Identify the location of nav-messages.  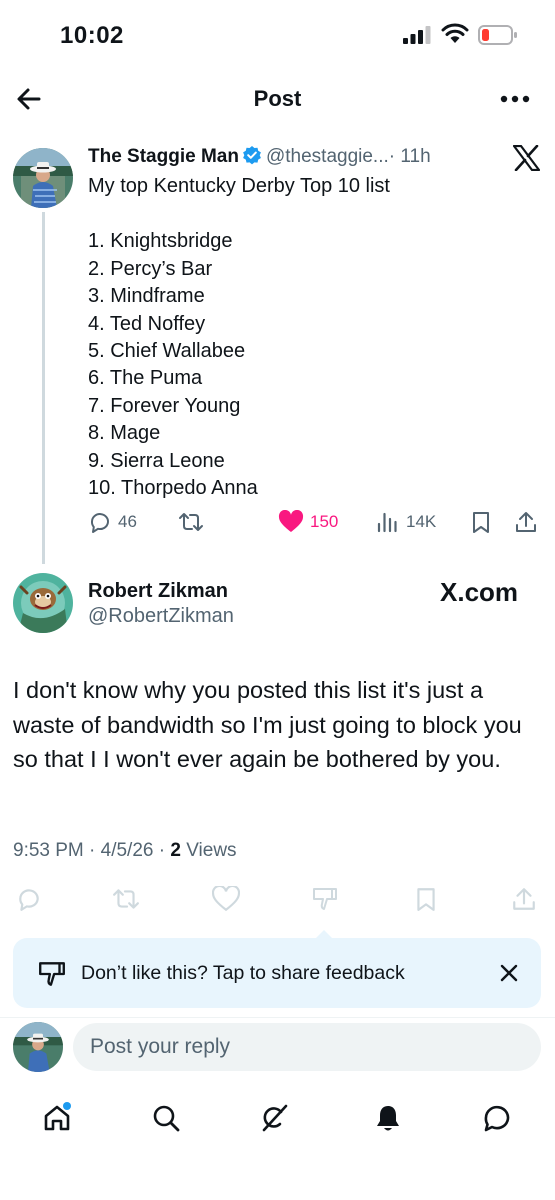
(497, 1118).